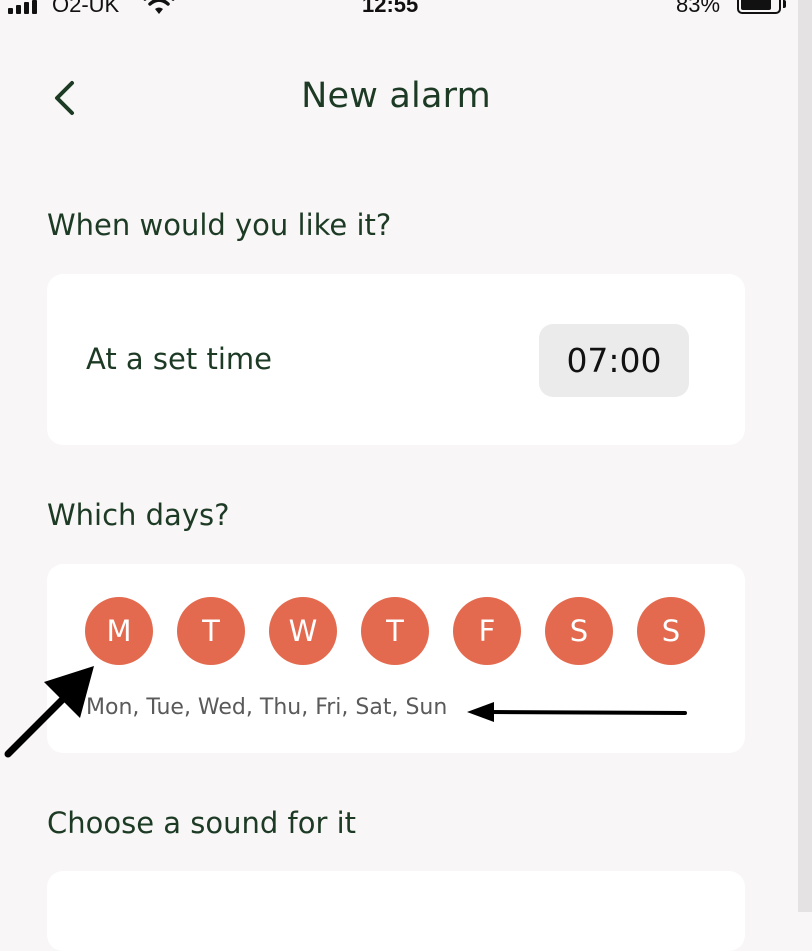 The height and width of the screenshot is (951, 812). What do you see at coordinates (756, 5) in the screenshot?
I see `battery-level` at bounding box center [756, 5].